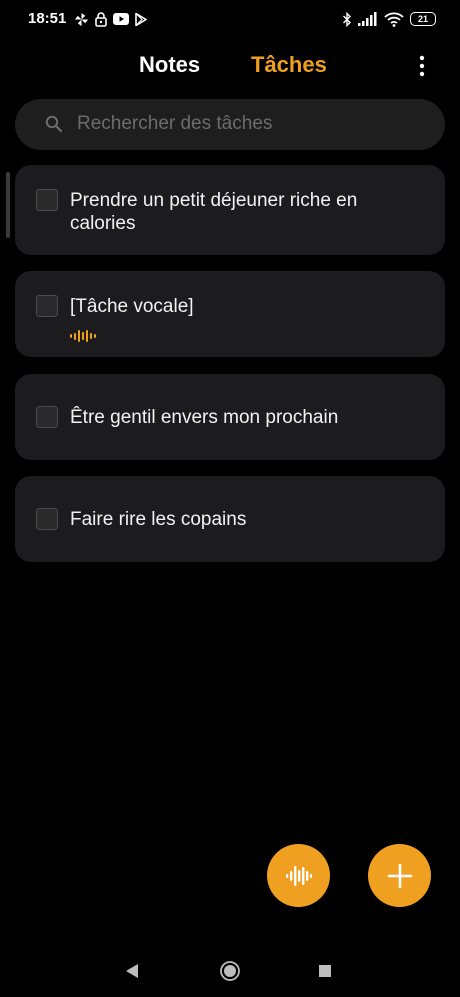 The height and width of the screenshot is (997, 460). I want to click on navigation-bar, so click(230, 970).